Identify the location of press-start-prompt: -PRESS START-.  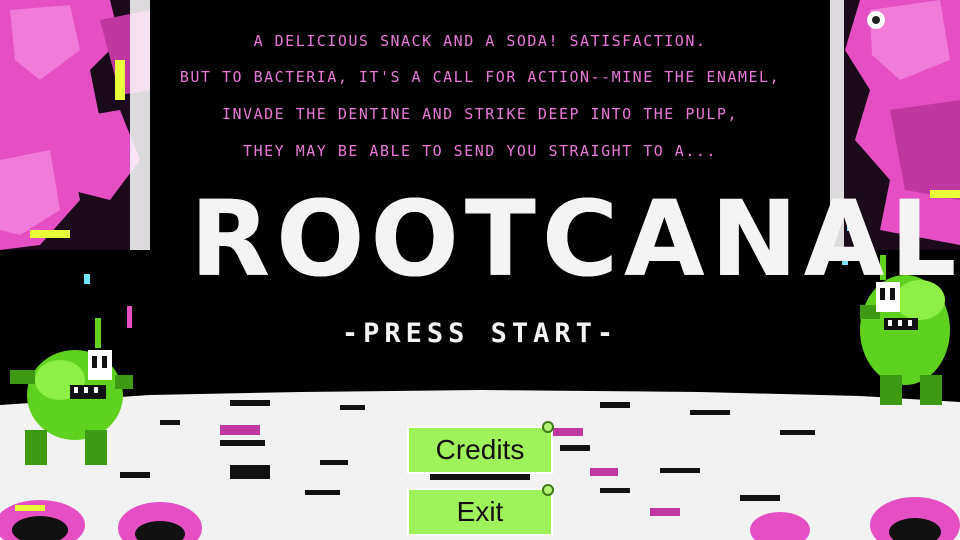
(480, 333).